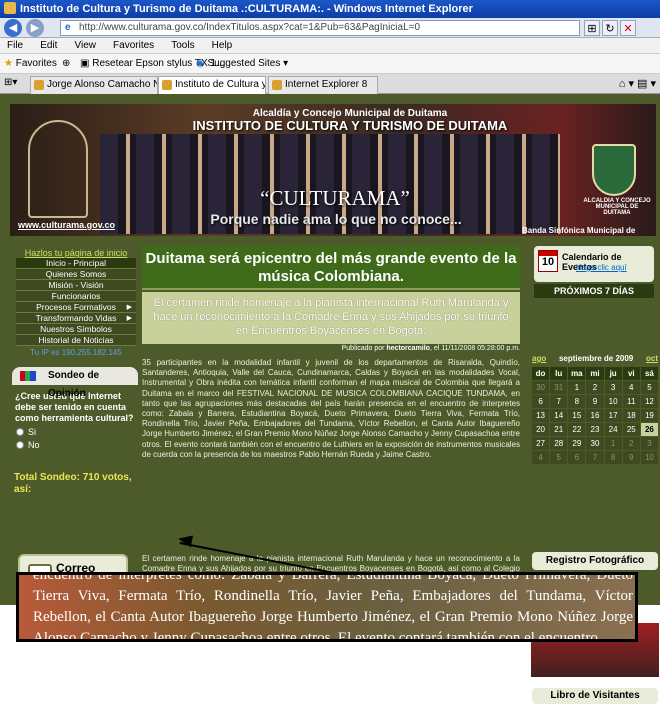  What do you see at coordinates (8, 63) in the screenshot?
I see `star-icon: ★` at bounding box center [8, 63].